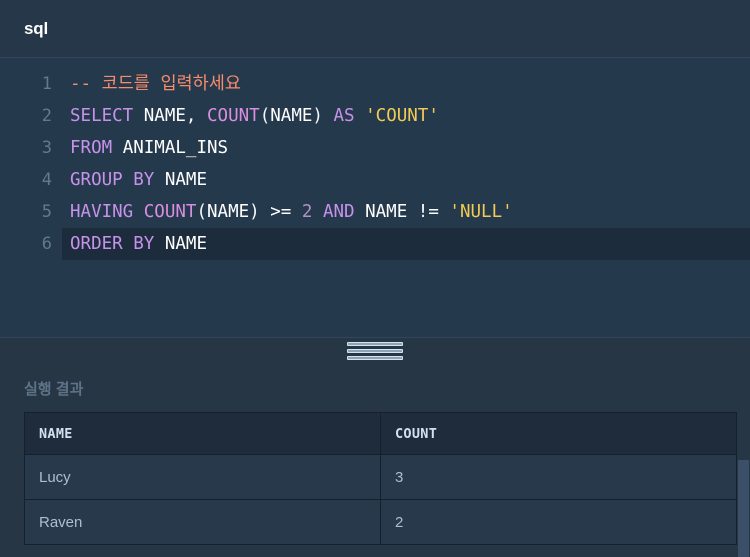 The image size is (750, 557). I want to click on language-label: sql, so click(36, 28).